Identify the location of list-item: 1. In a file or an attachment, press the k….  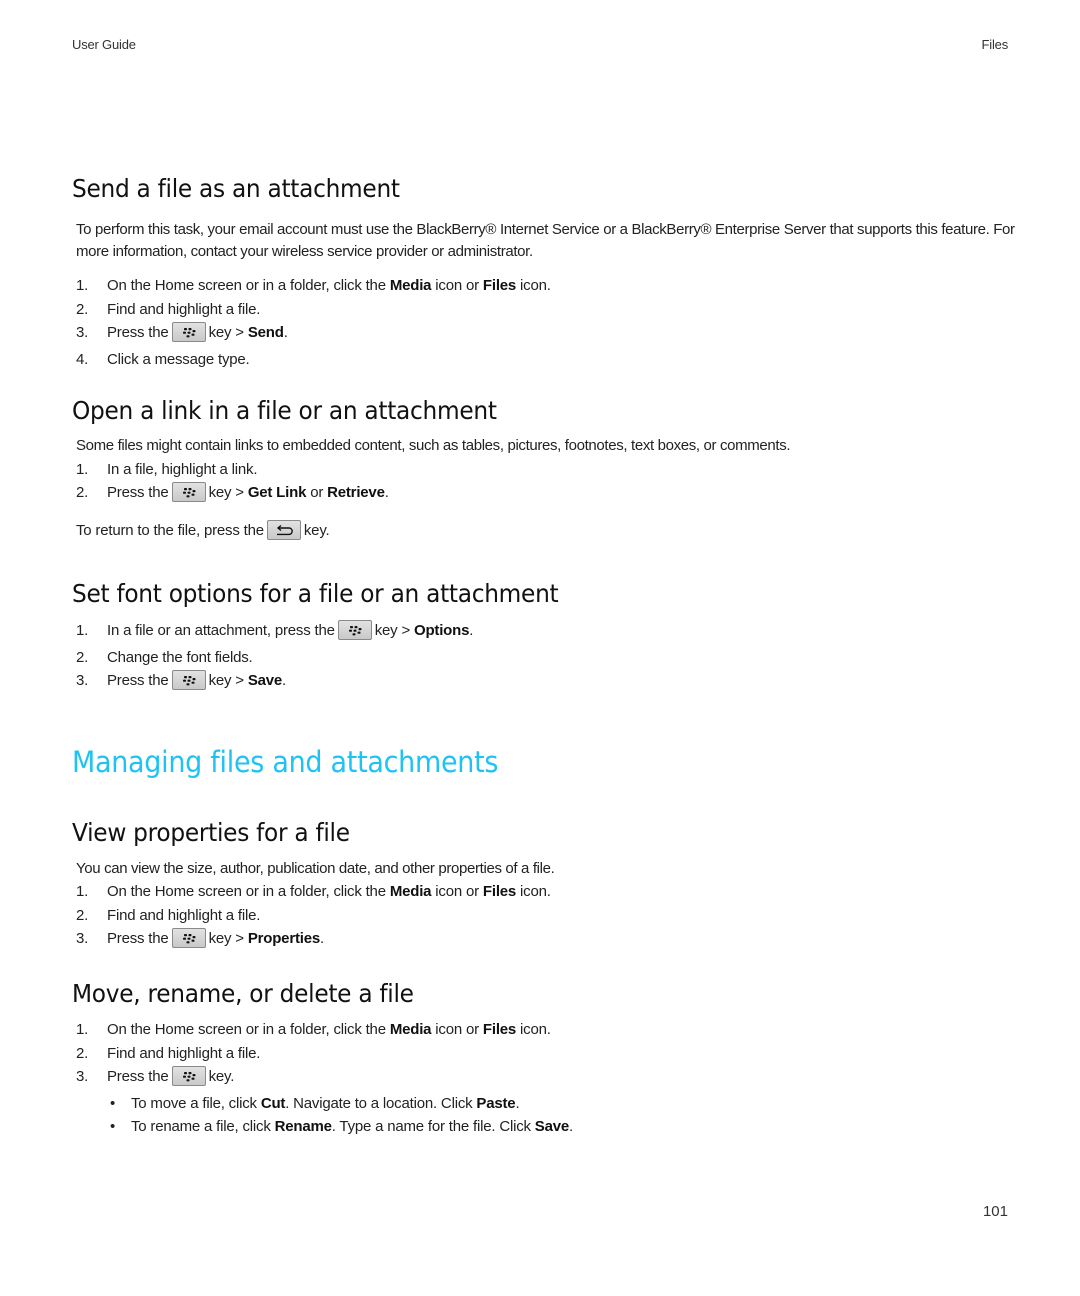
(274, 630).